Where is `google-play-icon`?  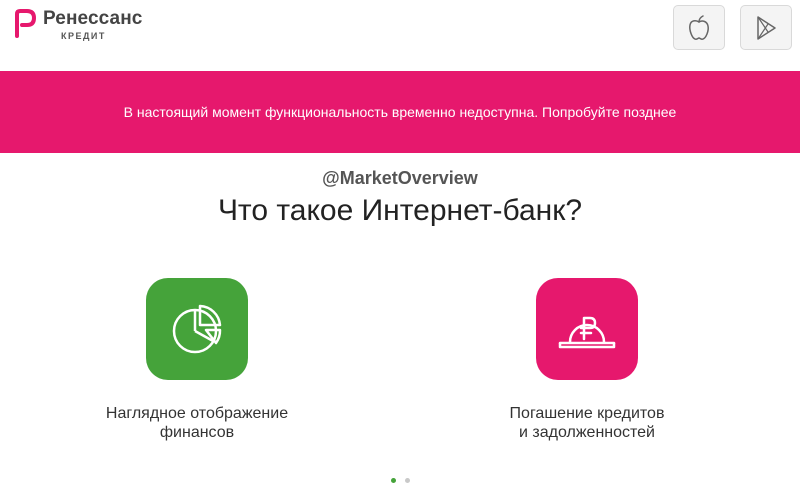
google-play-icon is located at coordinates (766, 27).